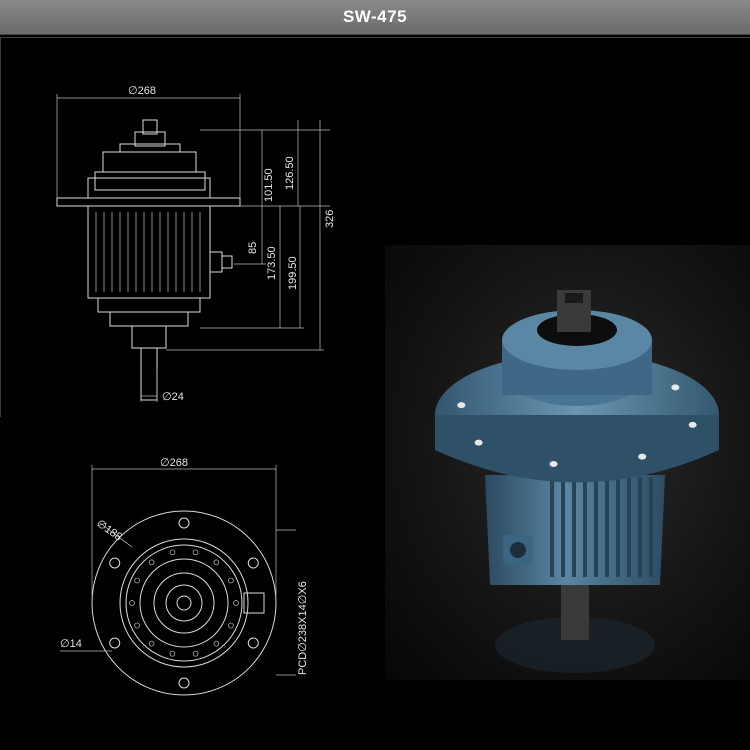 This screenshot has height=750, width=750. Describe the element at coordinates (142, 91) in the screenshot. I see `dim-top-diameter: ∅268` at that location.